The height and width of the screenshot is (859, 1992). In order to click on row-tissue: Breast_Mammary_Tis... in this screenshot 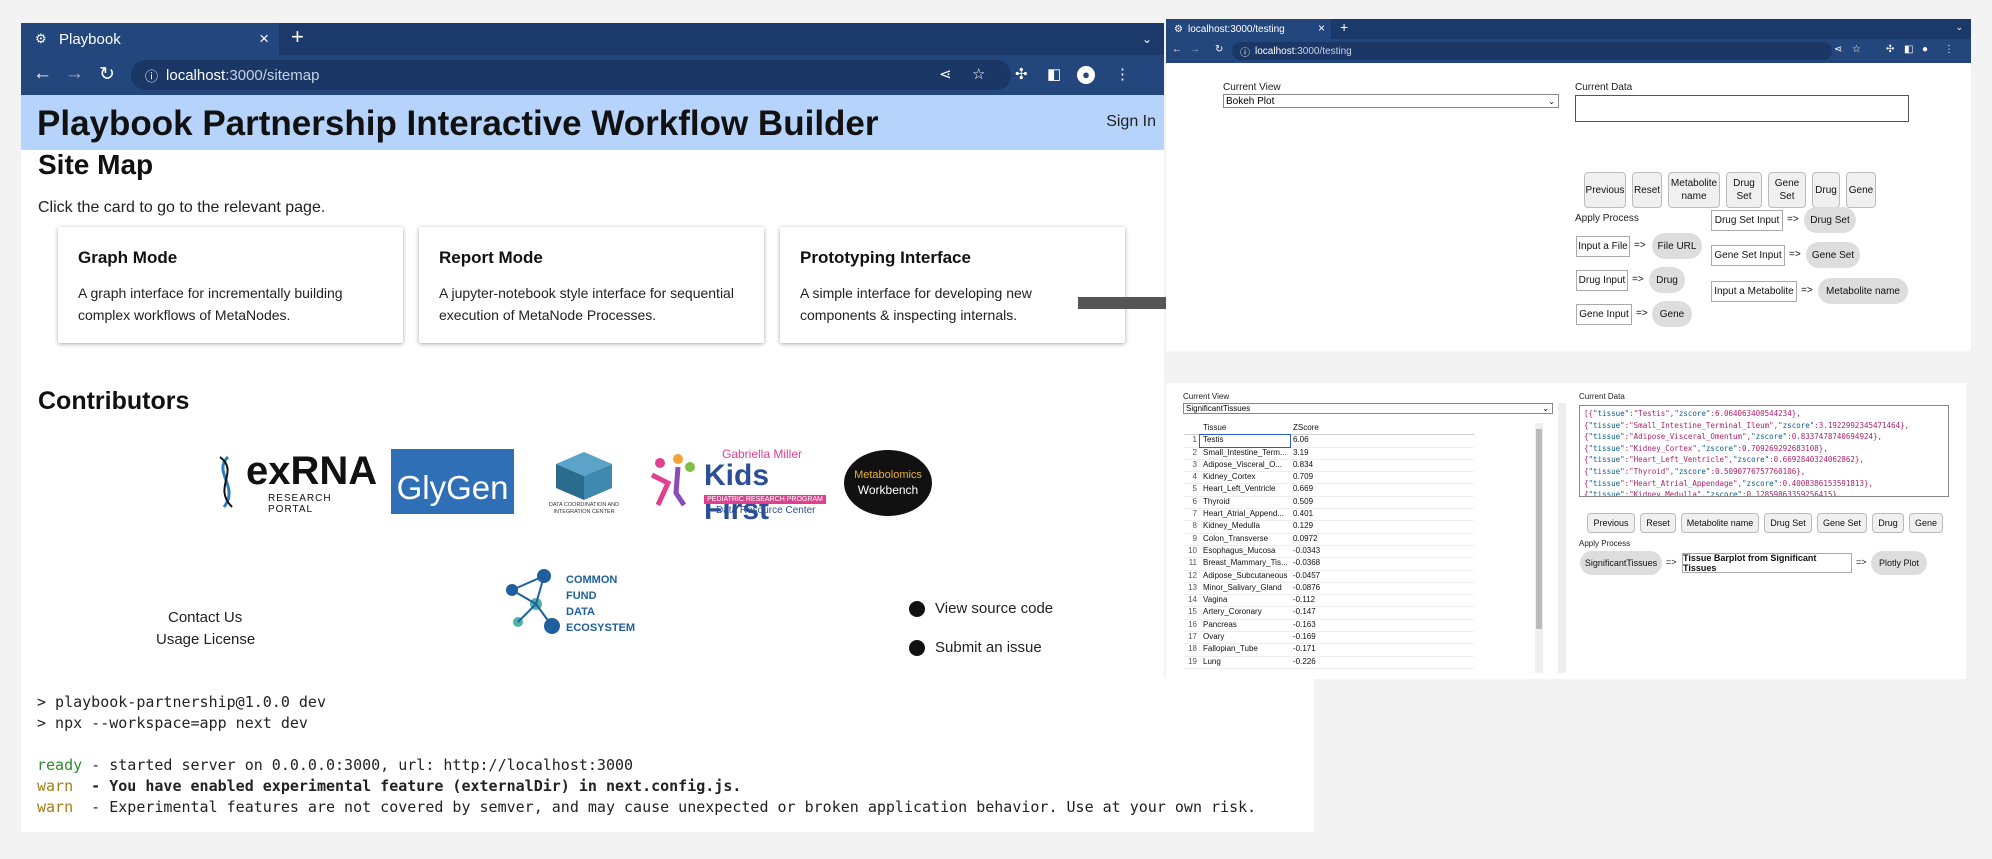, I will do `click(1245, 563)`.